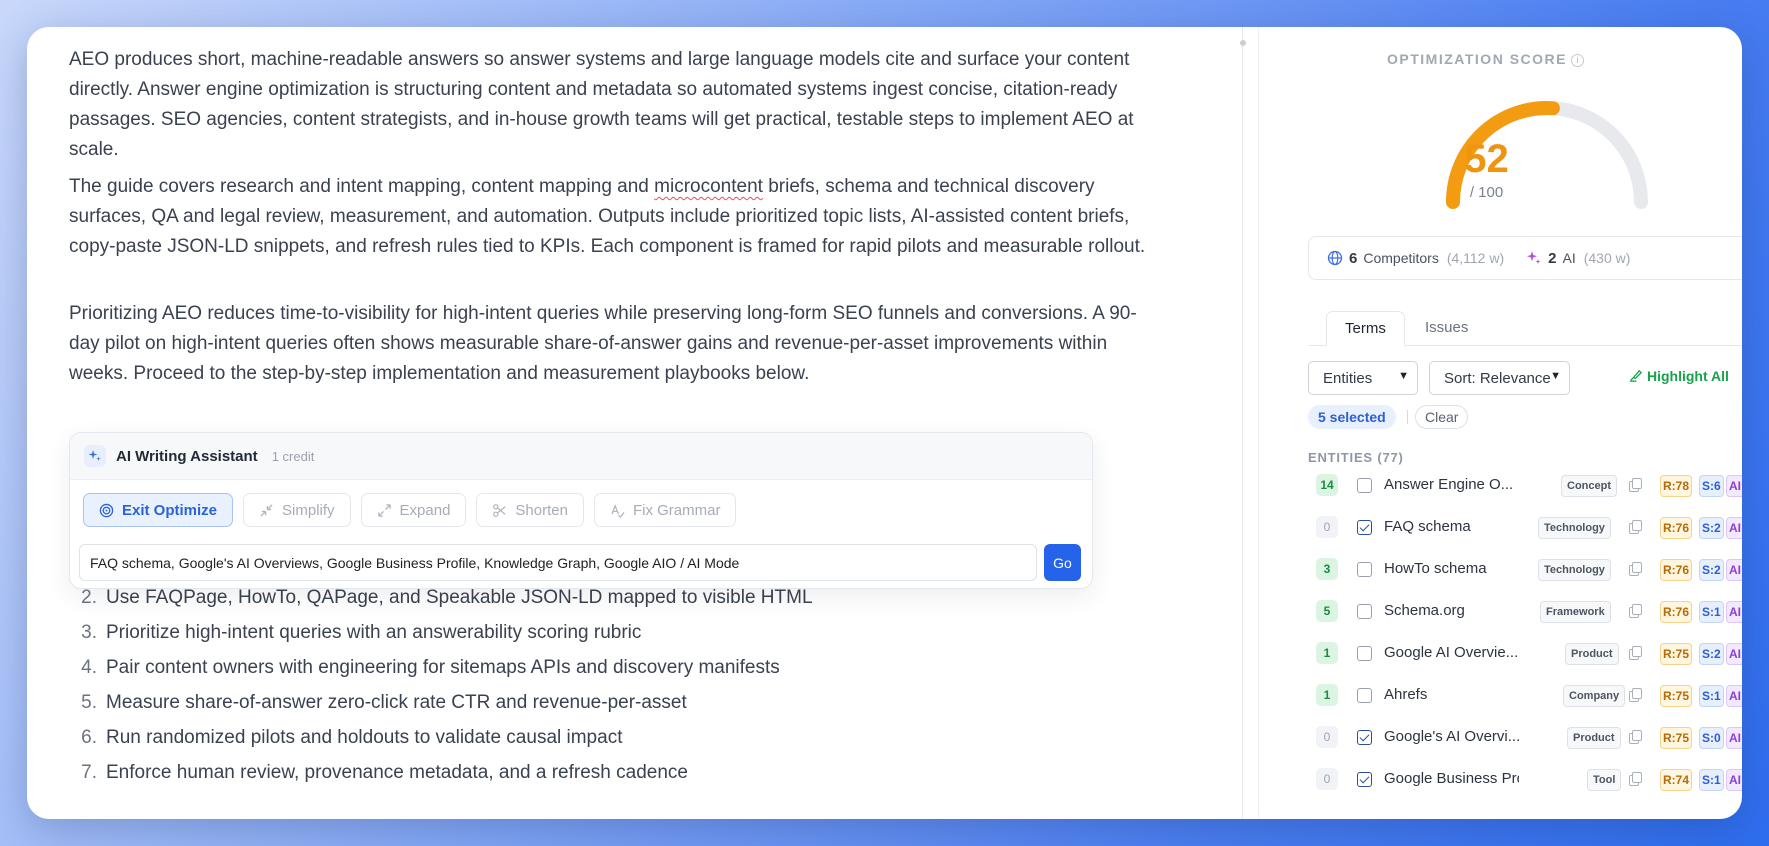  Describe the element at coordinates (158, 510) in the screenshot. I see `exit-optimize-button: Exit Optimize` at that location.